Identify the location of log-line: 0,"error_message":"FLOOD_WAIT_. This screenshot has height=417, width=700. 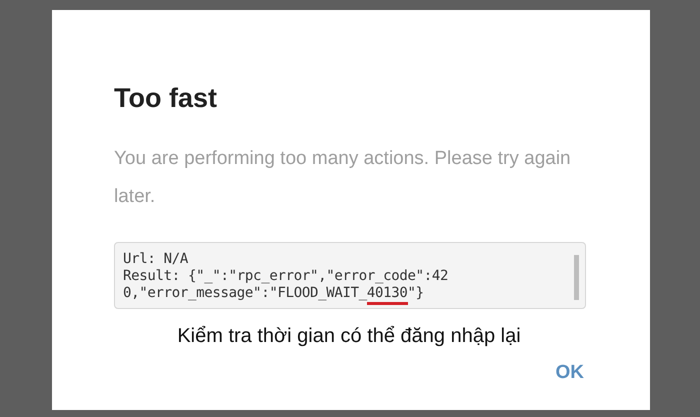
(245, 293).